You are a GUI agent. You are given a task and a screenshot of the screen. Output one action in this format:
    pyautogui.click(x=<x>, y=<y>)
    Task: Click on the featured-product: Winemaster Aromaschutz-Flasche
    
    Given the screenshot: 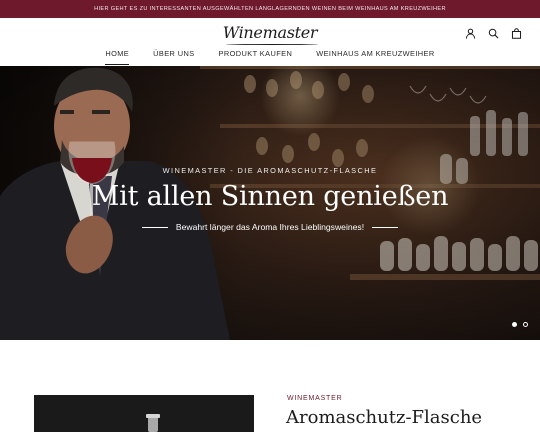 What is the action you would take?
    pyautogui.click(x=270, y=413)
    